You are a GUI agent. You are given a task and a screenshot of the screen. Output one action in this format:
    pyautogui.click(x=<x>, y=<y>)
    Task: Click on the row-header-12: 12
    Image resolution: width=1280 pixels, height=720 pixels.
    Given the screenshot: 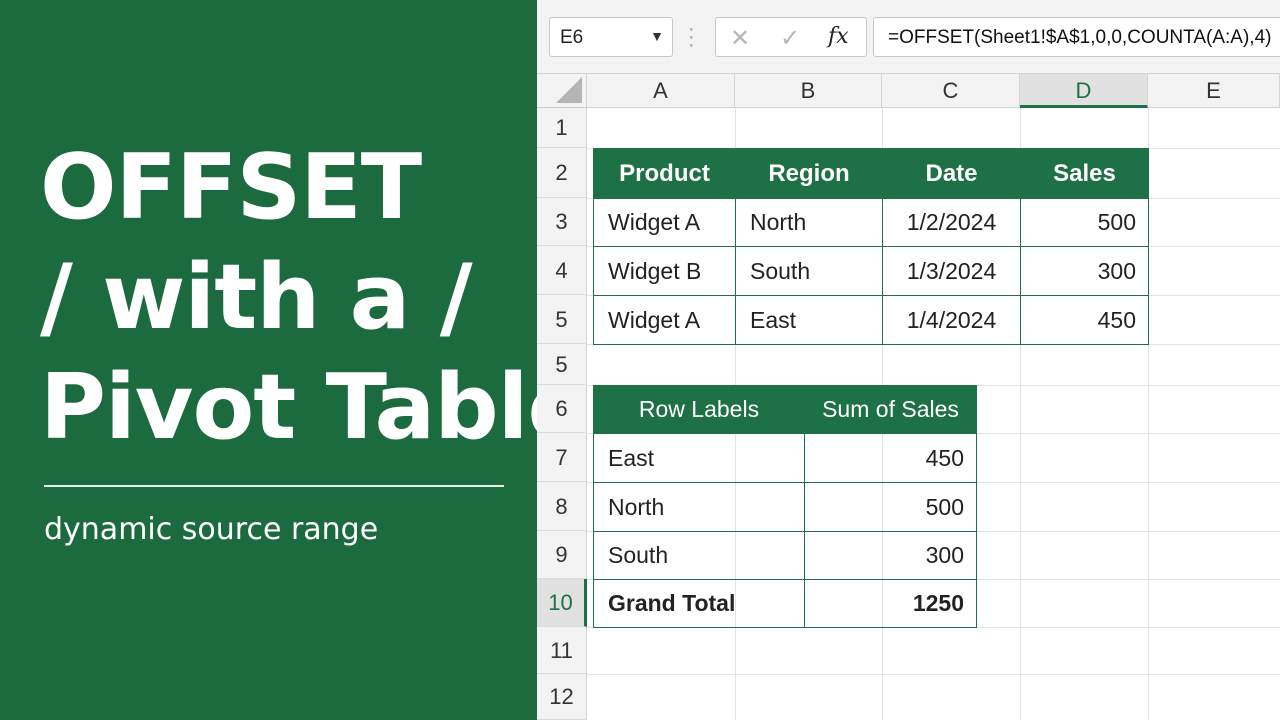 What is the action you would take?
    pyautogui.click(x=562, y=697)
    